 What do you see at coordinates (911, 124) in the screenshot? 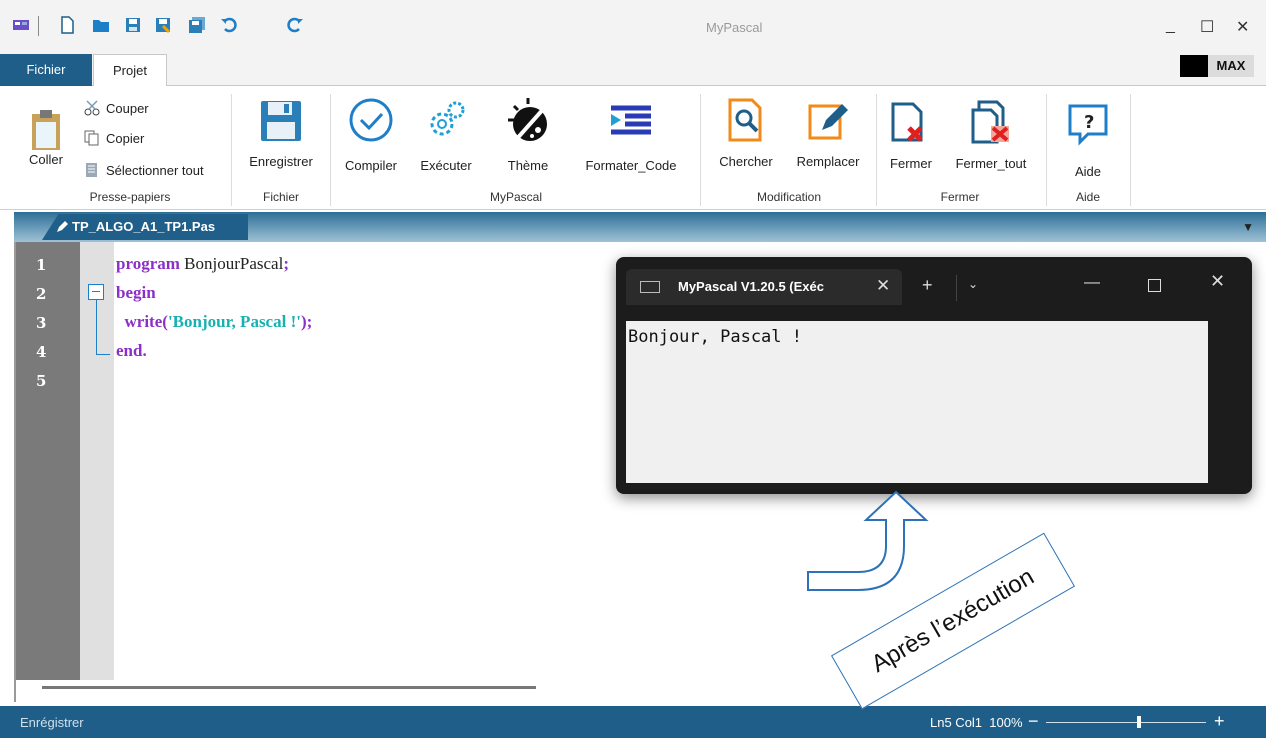
I see `close-file-icon` at bounding box center [911, 124].